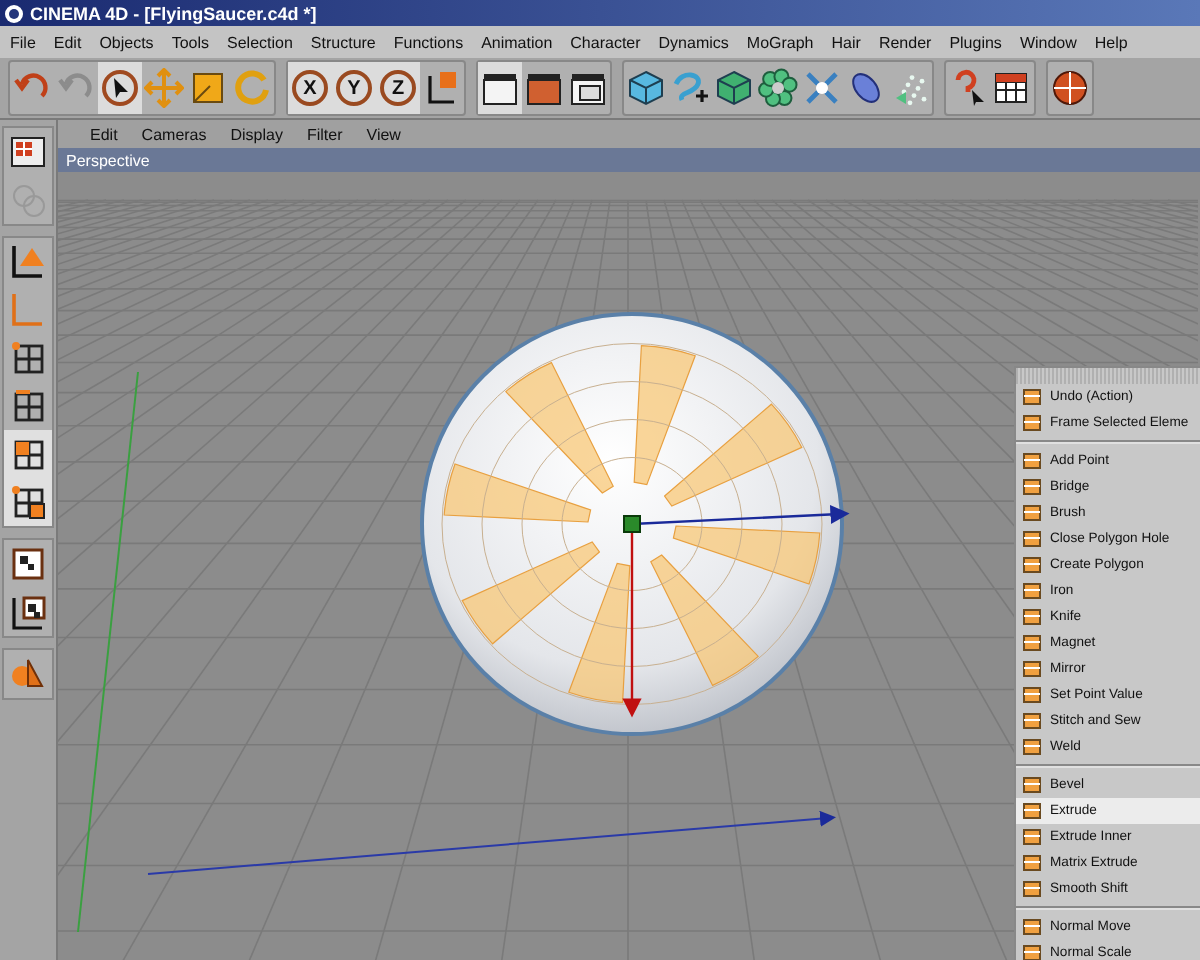  I want to click on globe-icon, so click(1070, 88).